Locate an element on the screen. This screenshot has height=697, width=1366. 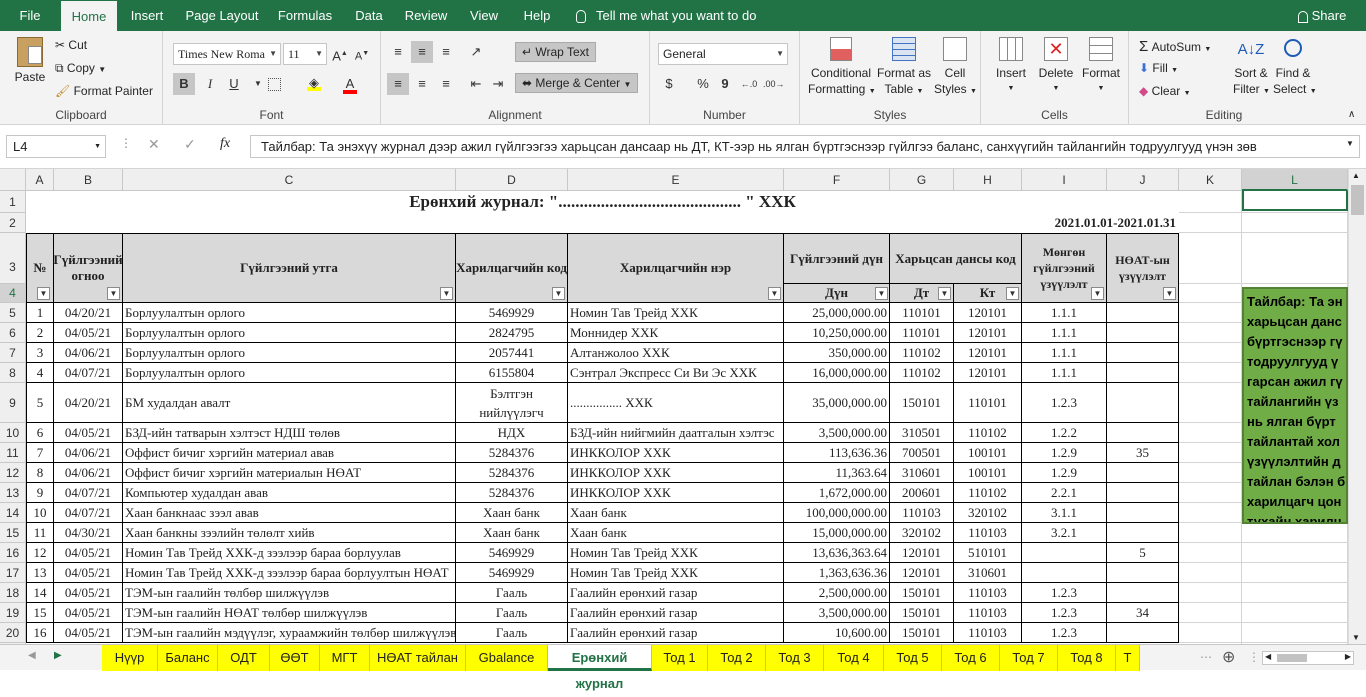
more-sheets-icon: ⋯ is located at coordinates (1206, 657).